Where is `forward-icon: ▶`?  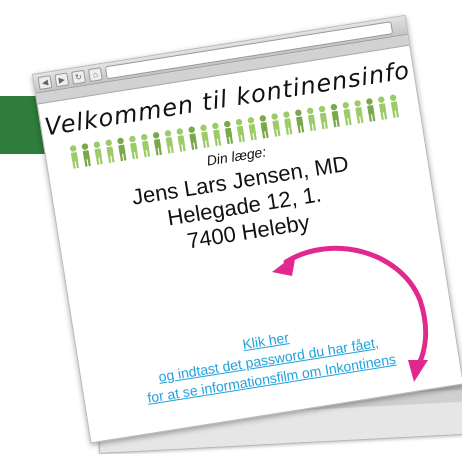
forward-icon: ▶ is located at coordinates (62, 79).